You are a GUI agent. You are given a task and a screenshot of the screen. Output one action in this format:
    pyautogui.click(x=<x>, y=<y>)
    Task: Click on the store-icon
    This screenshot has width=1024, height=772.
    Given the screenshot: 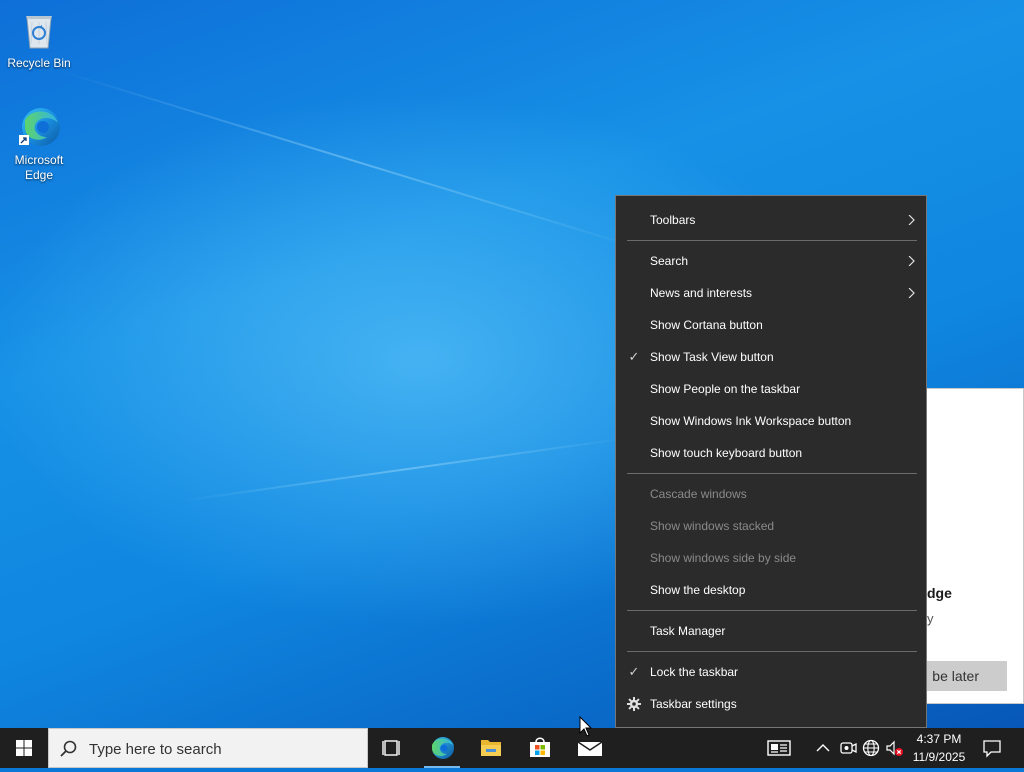 What is the action you would take?
    pyautogui.click(x=540, y=747)
    